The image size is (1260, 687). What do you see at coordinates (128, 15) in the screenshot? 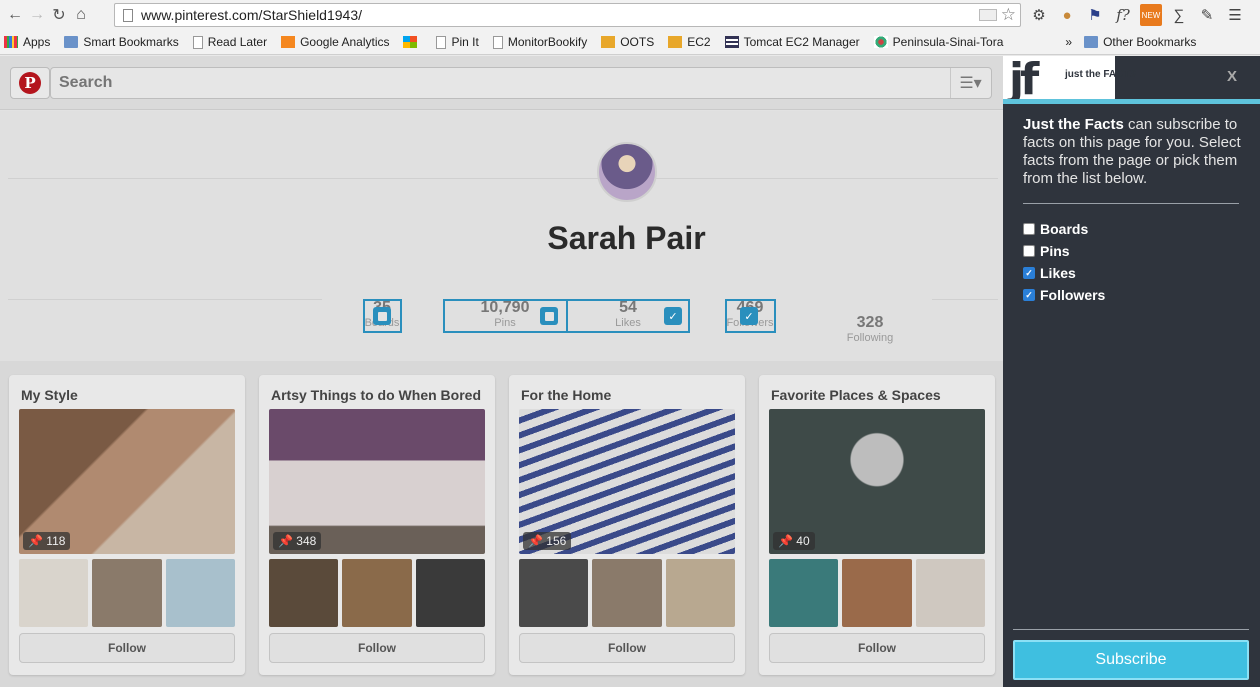
I see `page-icon` at bounding box center [128, 15].